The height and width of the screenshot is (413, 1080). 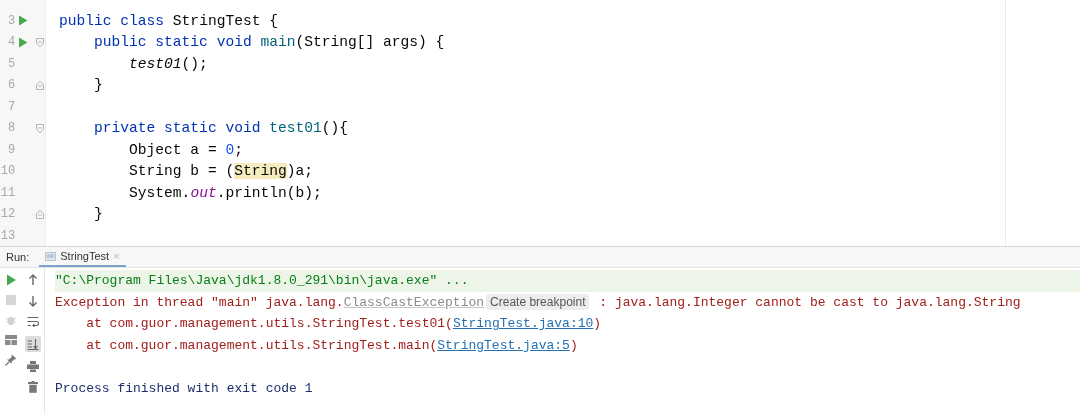 What do you see at coordinates (11, 360) in the screenshot?
I see `pin-icon` at bounding box center [11, 360].